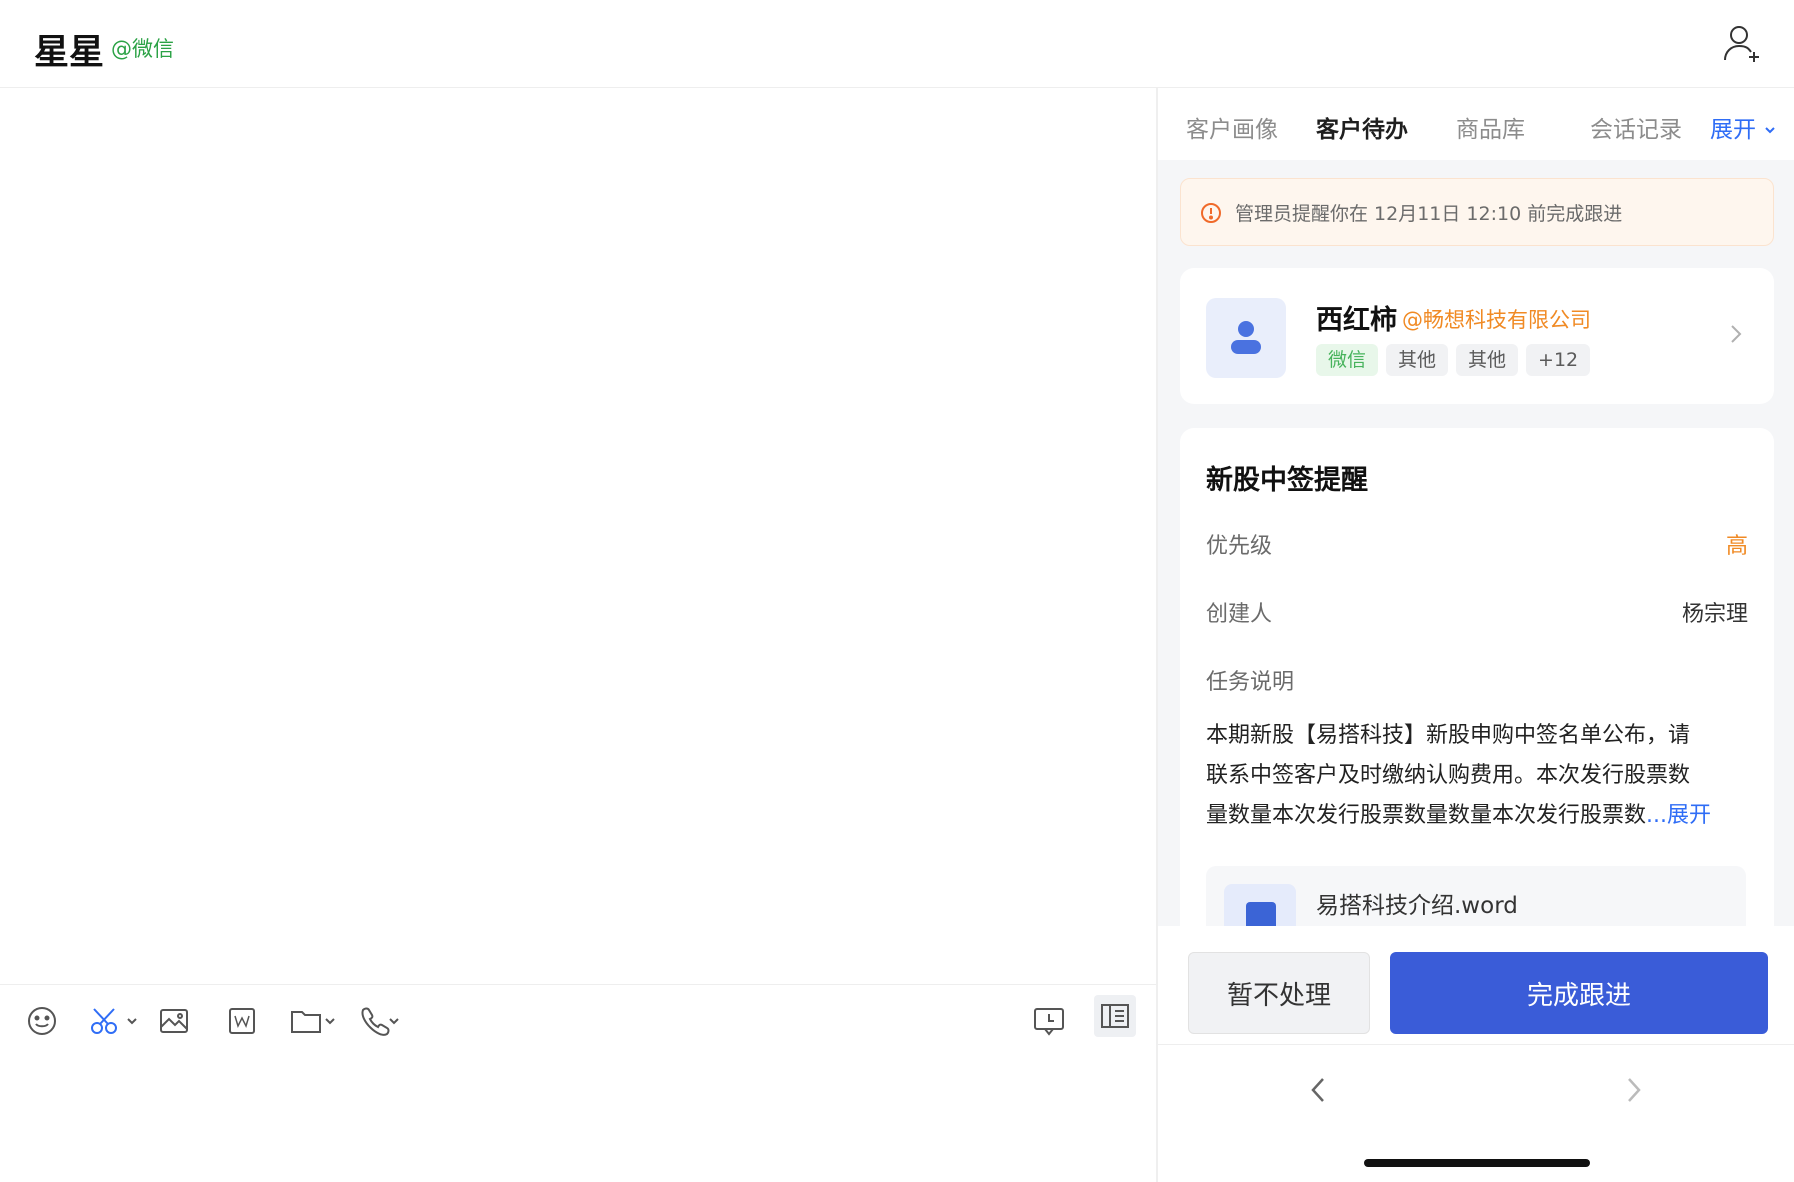 Image resolution: width=1794 pixels, height=1182 pixels. What do you see at coordinates (1356, 320) in the screenshot?
I see `customer-name: 西红柿` at bounding box center [1356, 320].